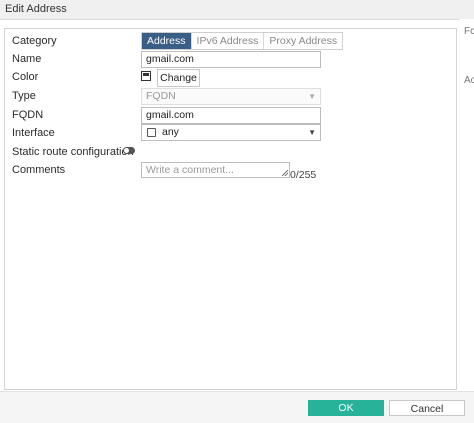 The image size is (474, 423). Describe the element at coordinates (303, 41) in the screenshot. I see `tab-proxy-address: Proxy Address` at that location.